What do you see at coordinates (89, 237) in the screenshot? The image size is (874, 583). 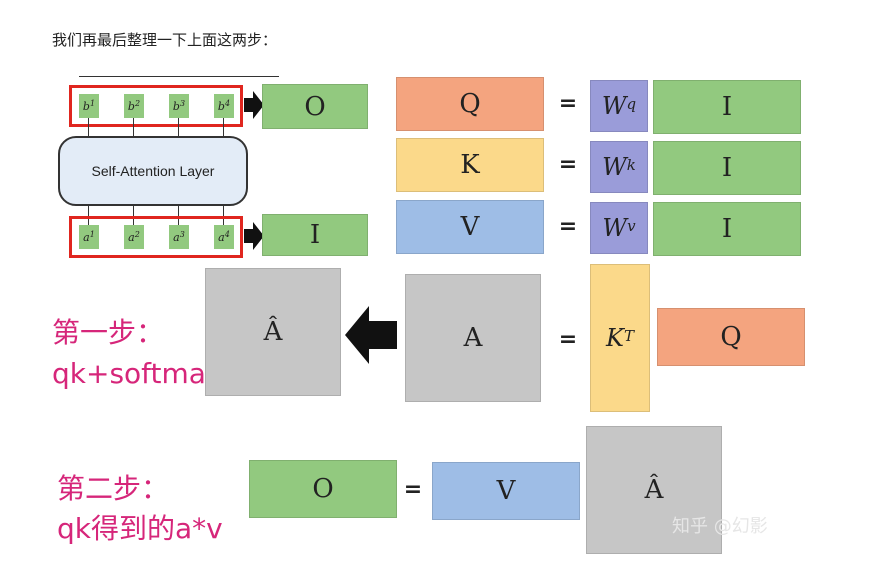 I see `input-token-1: a1` at bounding box center [89, 237].